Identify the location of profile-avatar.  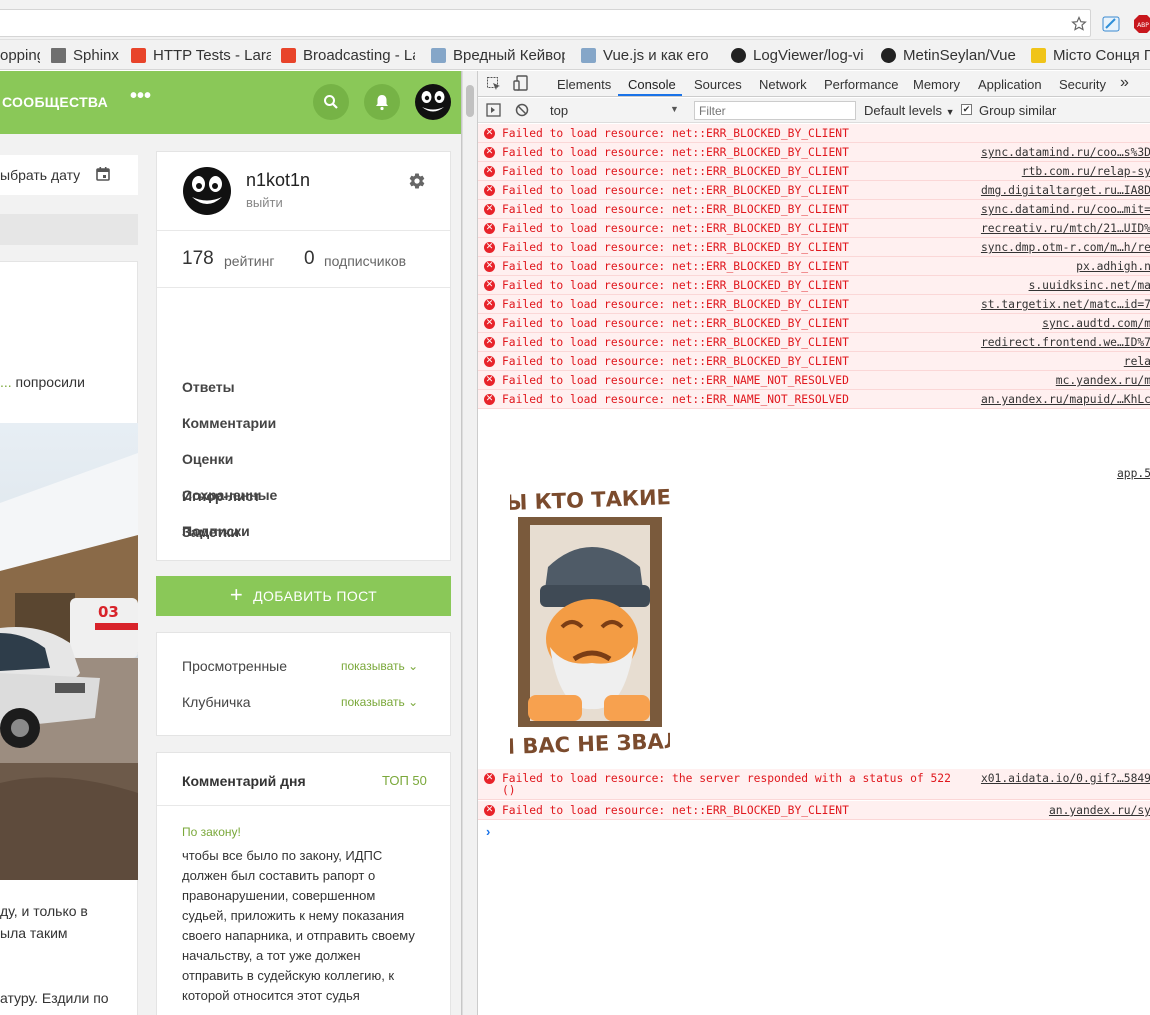
(207, 191).